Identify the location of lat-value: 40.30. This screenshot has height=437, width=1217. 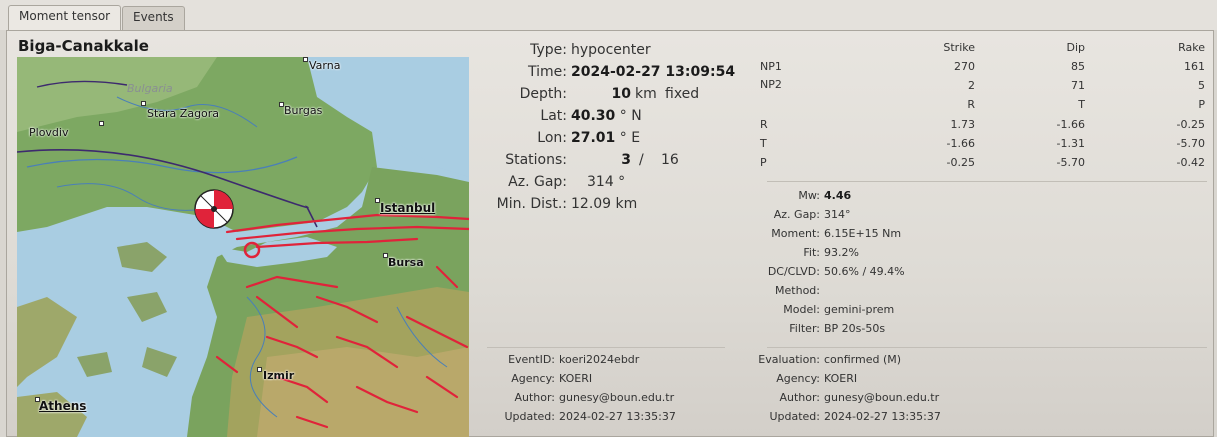
(593, 116).